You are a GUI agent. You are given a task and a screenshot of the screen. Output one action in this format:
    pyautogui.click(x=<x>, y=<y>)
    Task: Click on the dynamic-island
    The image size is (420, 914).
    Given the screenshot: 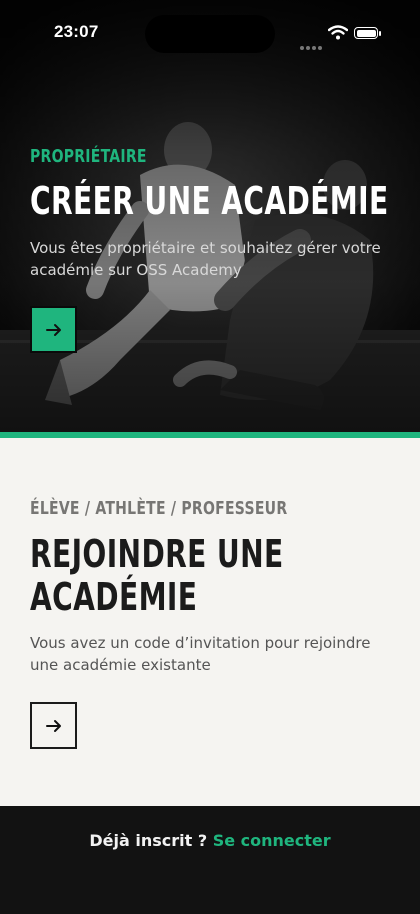 What is the action you would take?
    pyautogui.click(x=210, y=34)
    